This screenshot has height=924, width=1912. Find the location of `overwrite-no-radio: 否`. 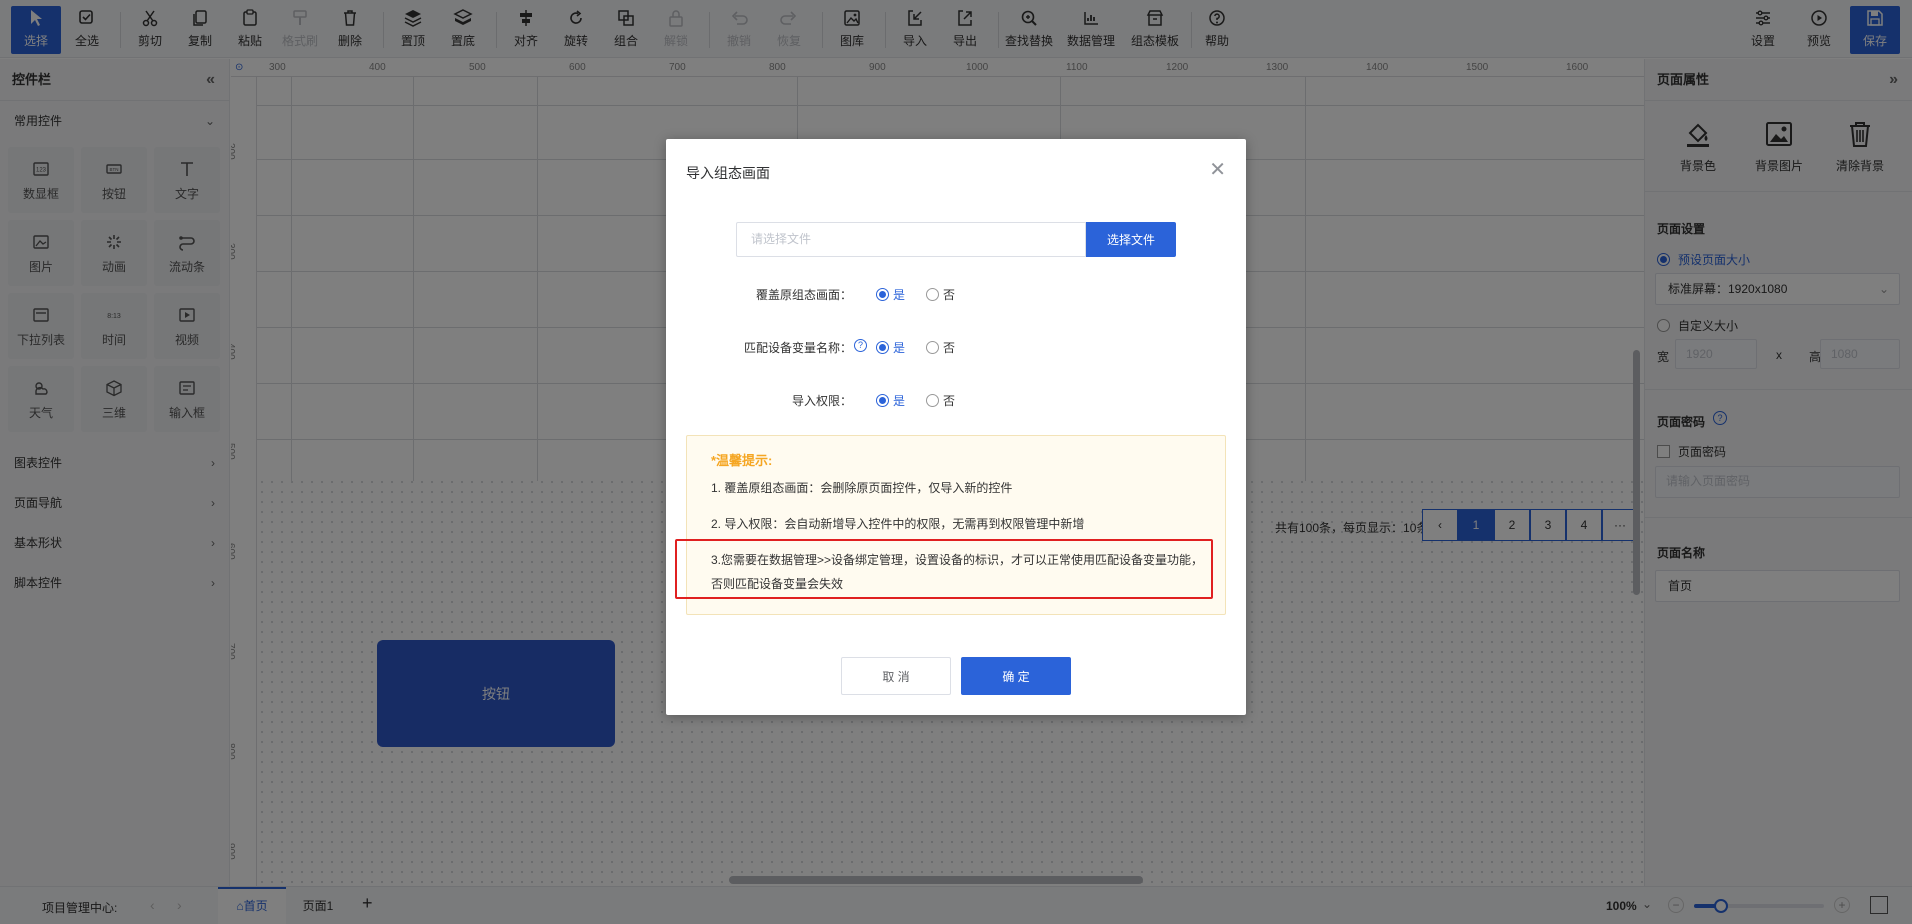

overwrite-no-radio: 否 is located at coordinates (940, 294).